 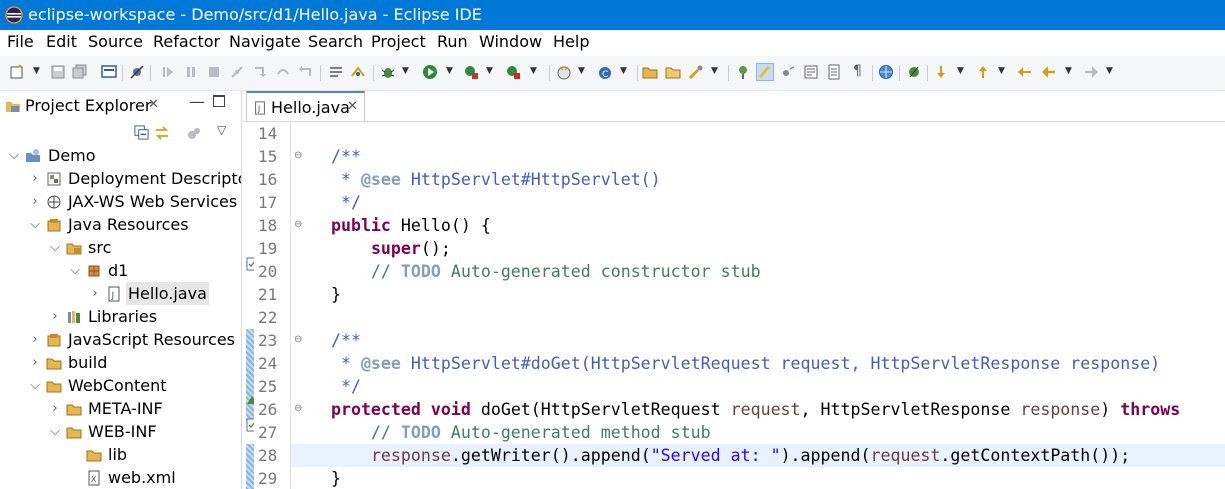 What do you see at coordinates (758, 271) in the screenshot?
I see `code-line: // TODO Auto-generated constructor stub` at bounding box center [758, 271].